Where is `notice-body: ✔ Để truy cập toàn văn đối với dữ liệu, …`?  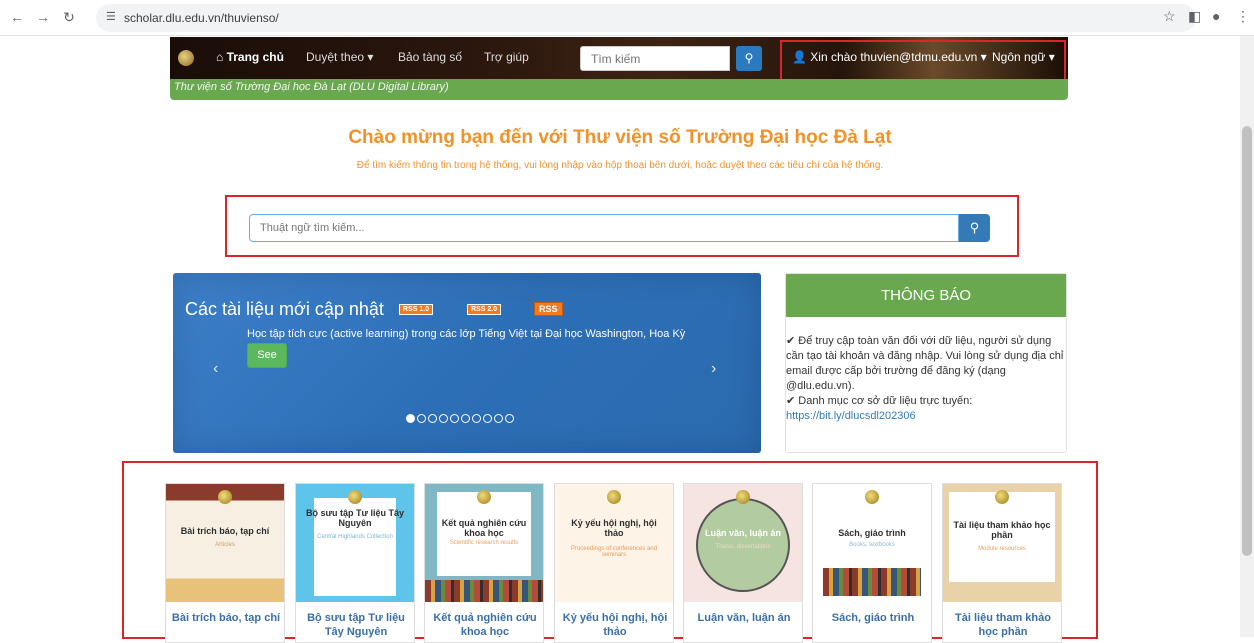 notice-body: ✔ Để truy cập toàn văn đối với dữ liệu, … is located at coordinates (926, 379).